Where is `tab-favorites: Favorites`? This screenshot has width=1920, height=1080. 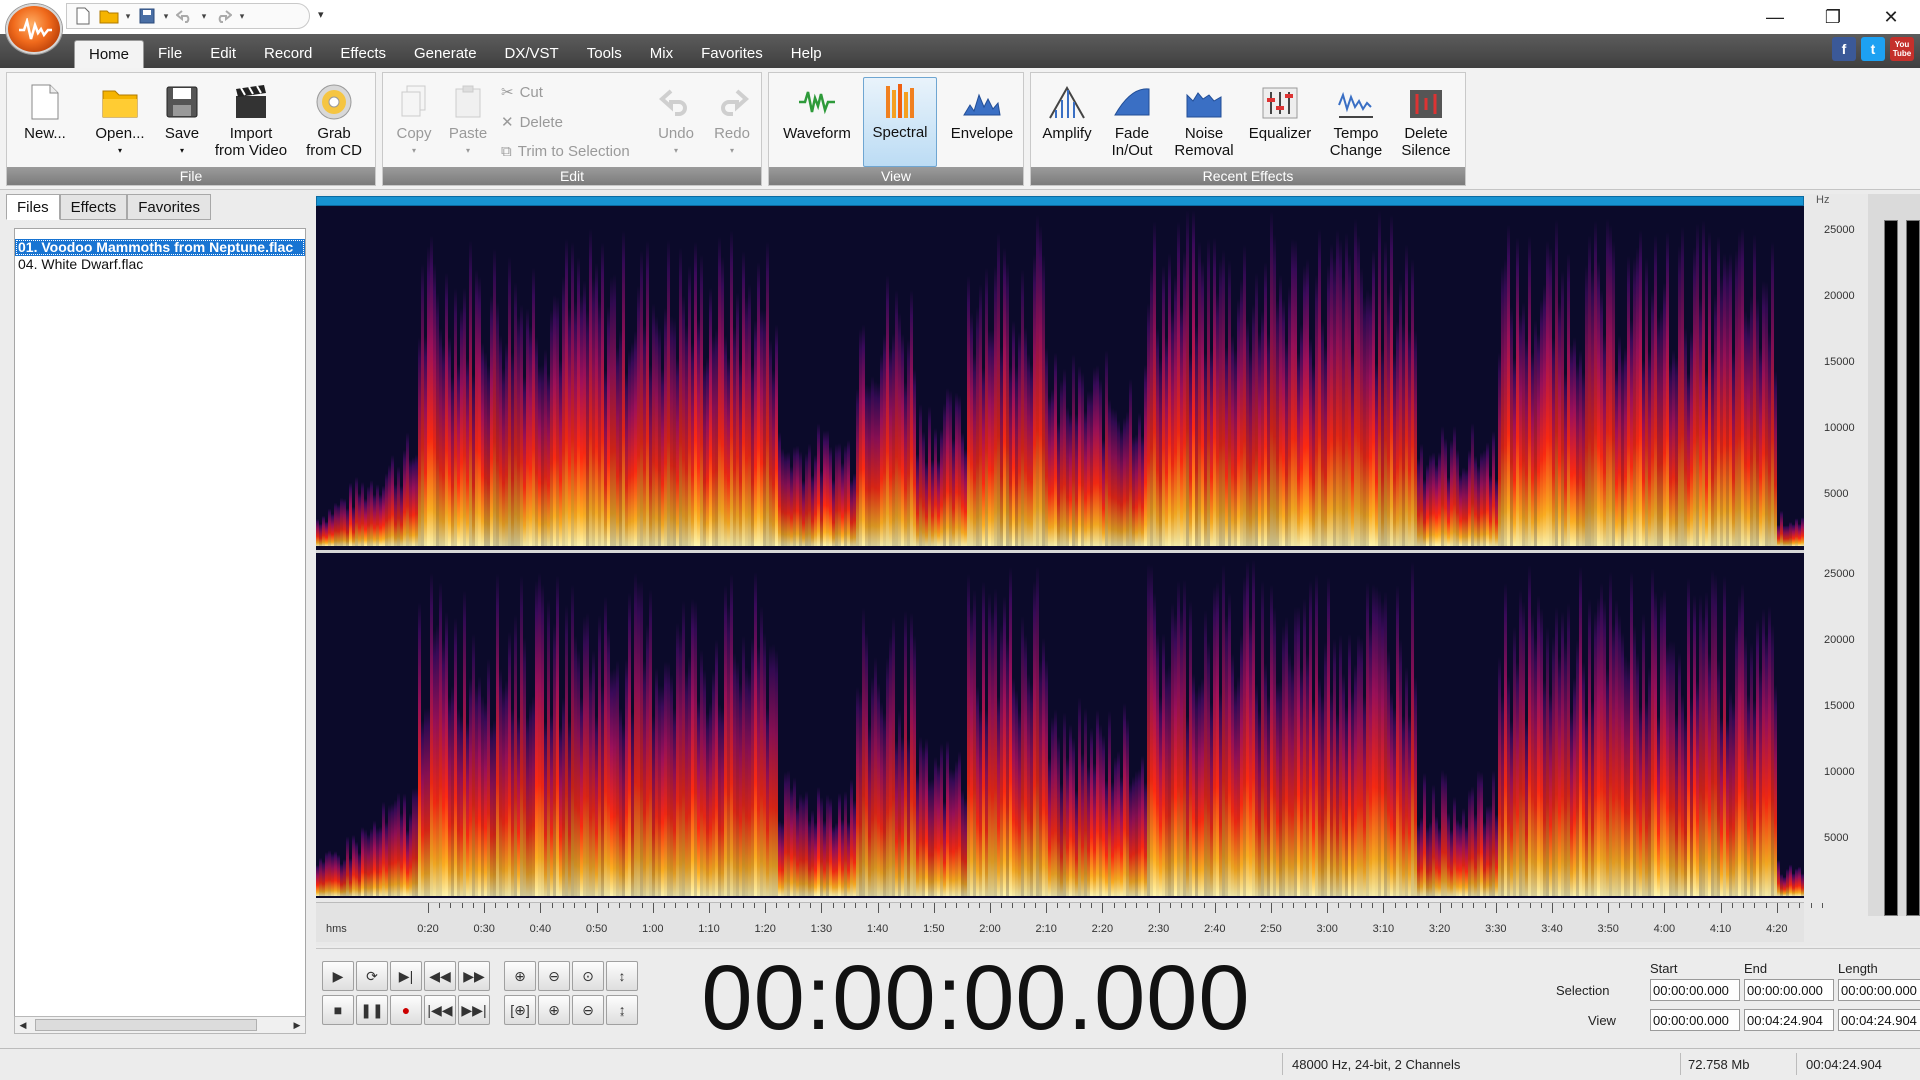
tab-favorites: Favorites is located at coordinates (169, 207).